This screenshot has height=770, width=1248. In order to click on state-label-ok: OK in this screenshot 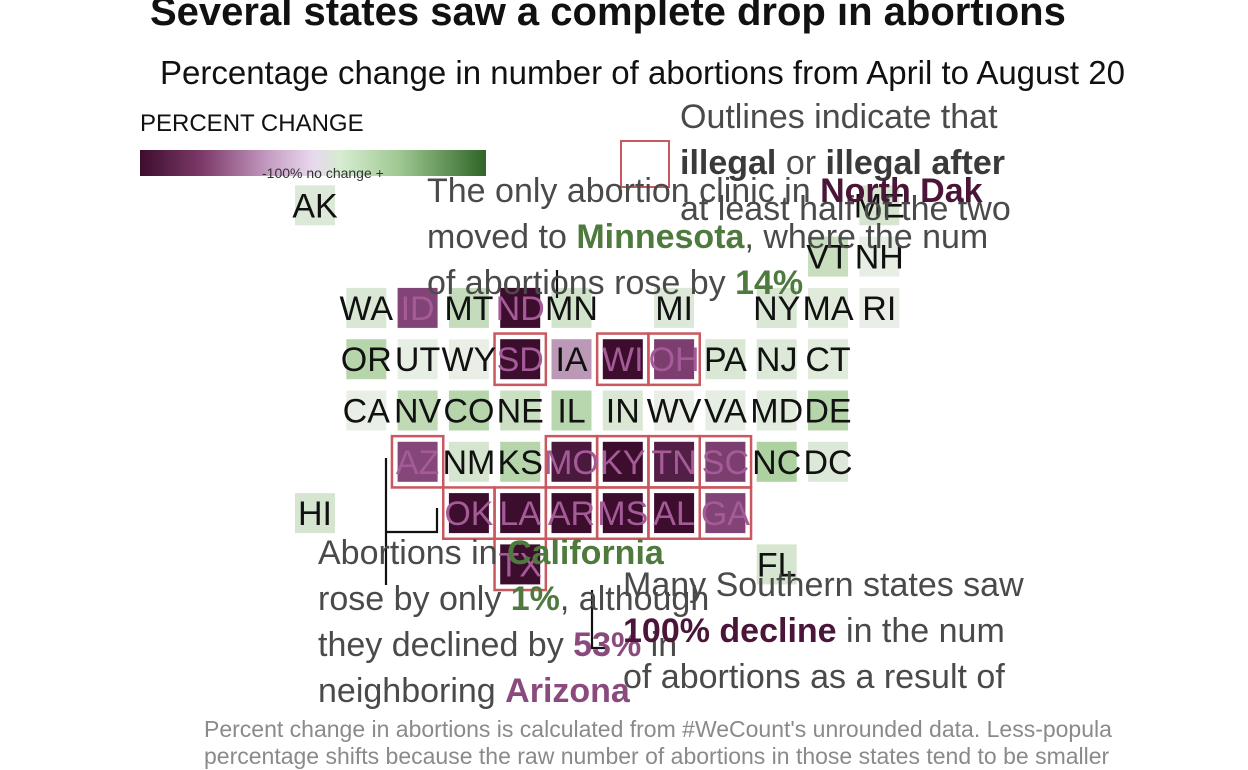, I will do `click(468, 514)`.